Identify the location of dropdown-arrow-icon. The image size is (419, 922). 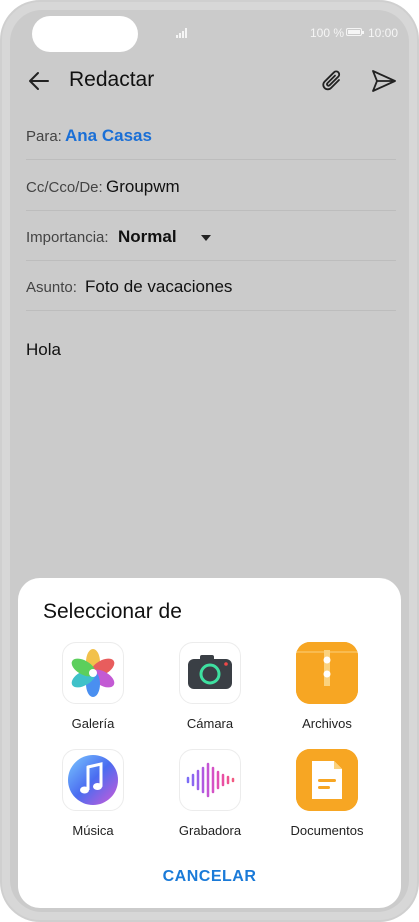
(206, 238).